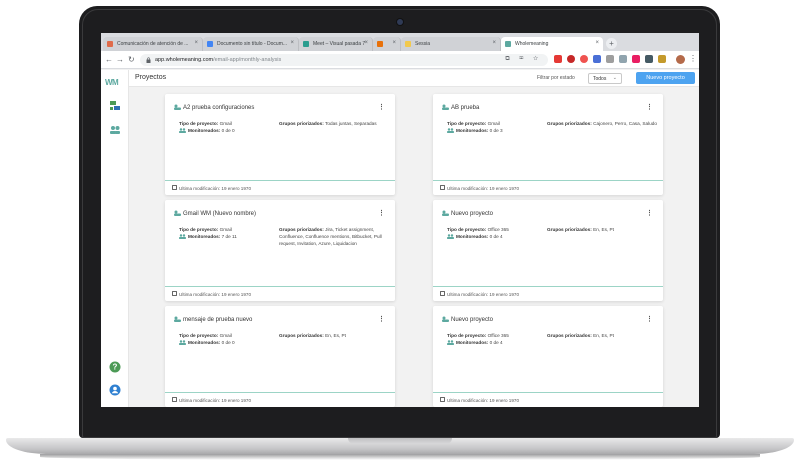 This screenshot has width=800, height=474. I want to click on profile-avatar, so click(680, 59).